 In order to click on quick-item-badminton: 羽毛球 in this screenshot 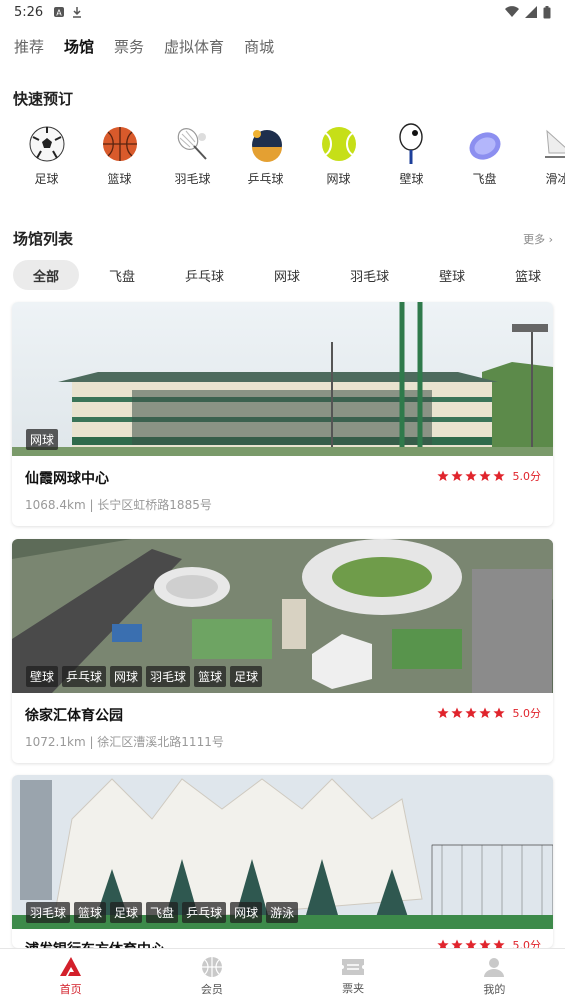, I will do `click(192, 160)`.